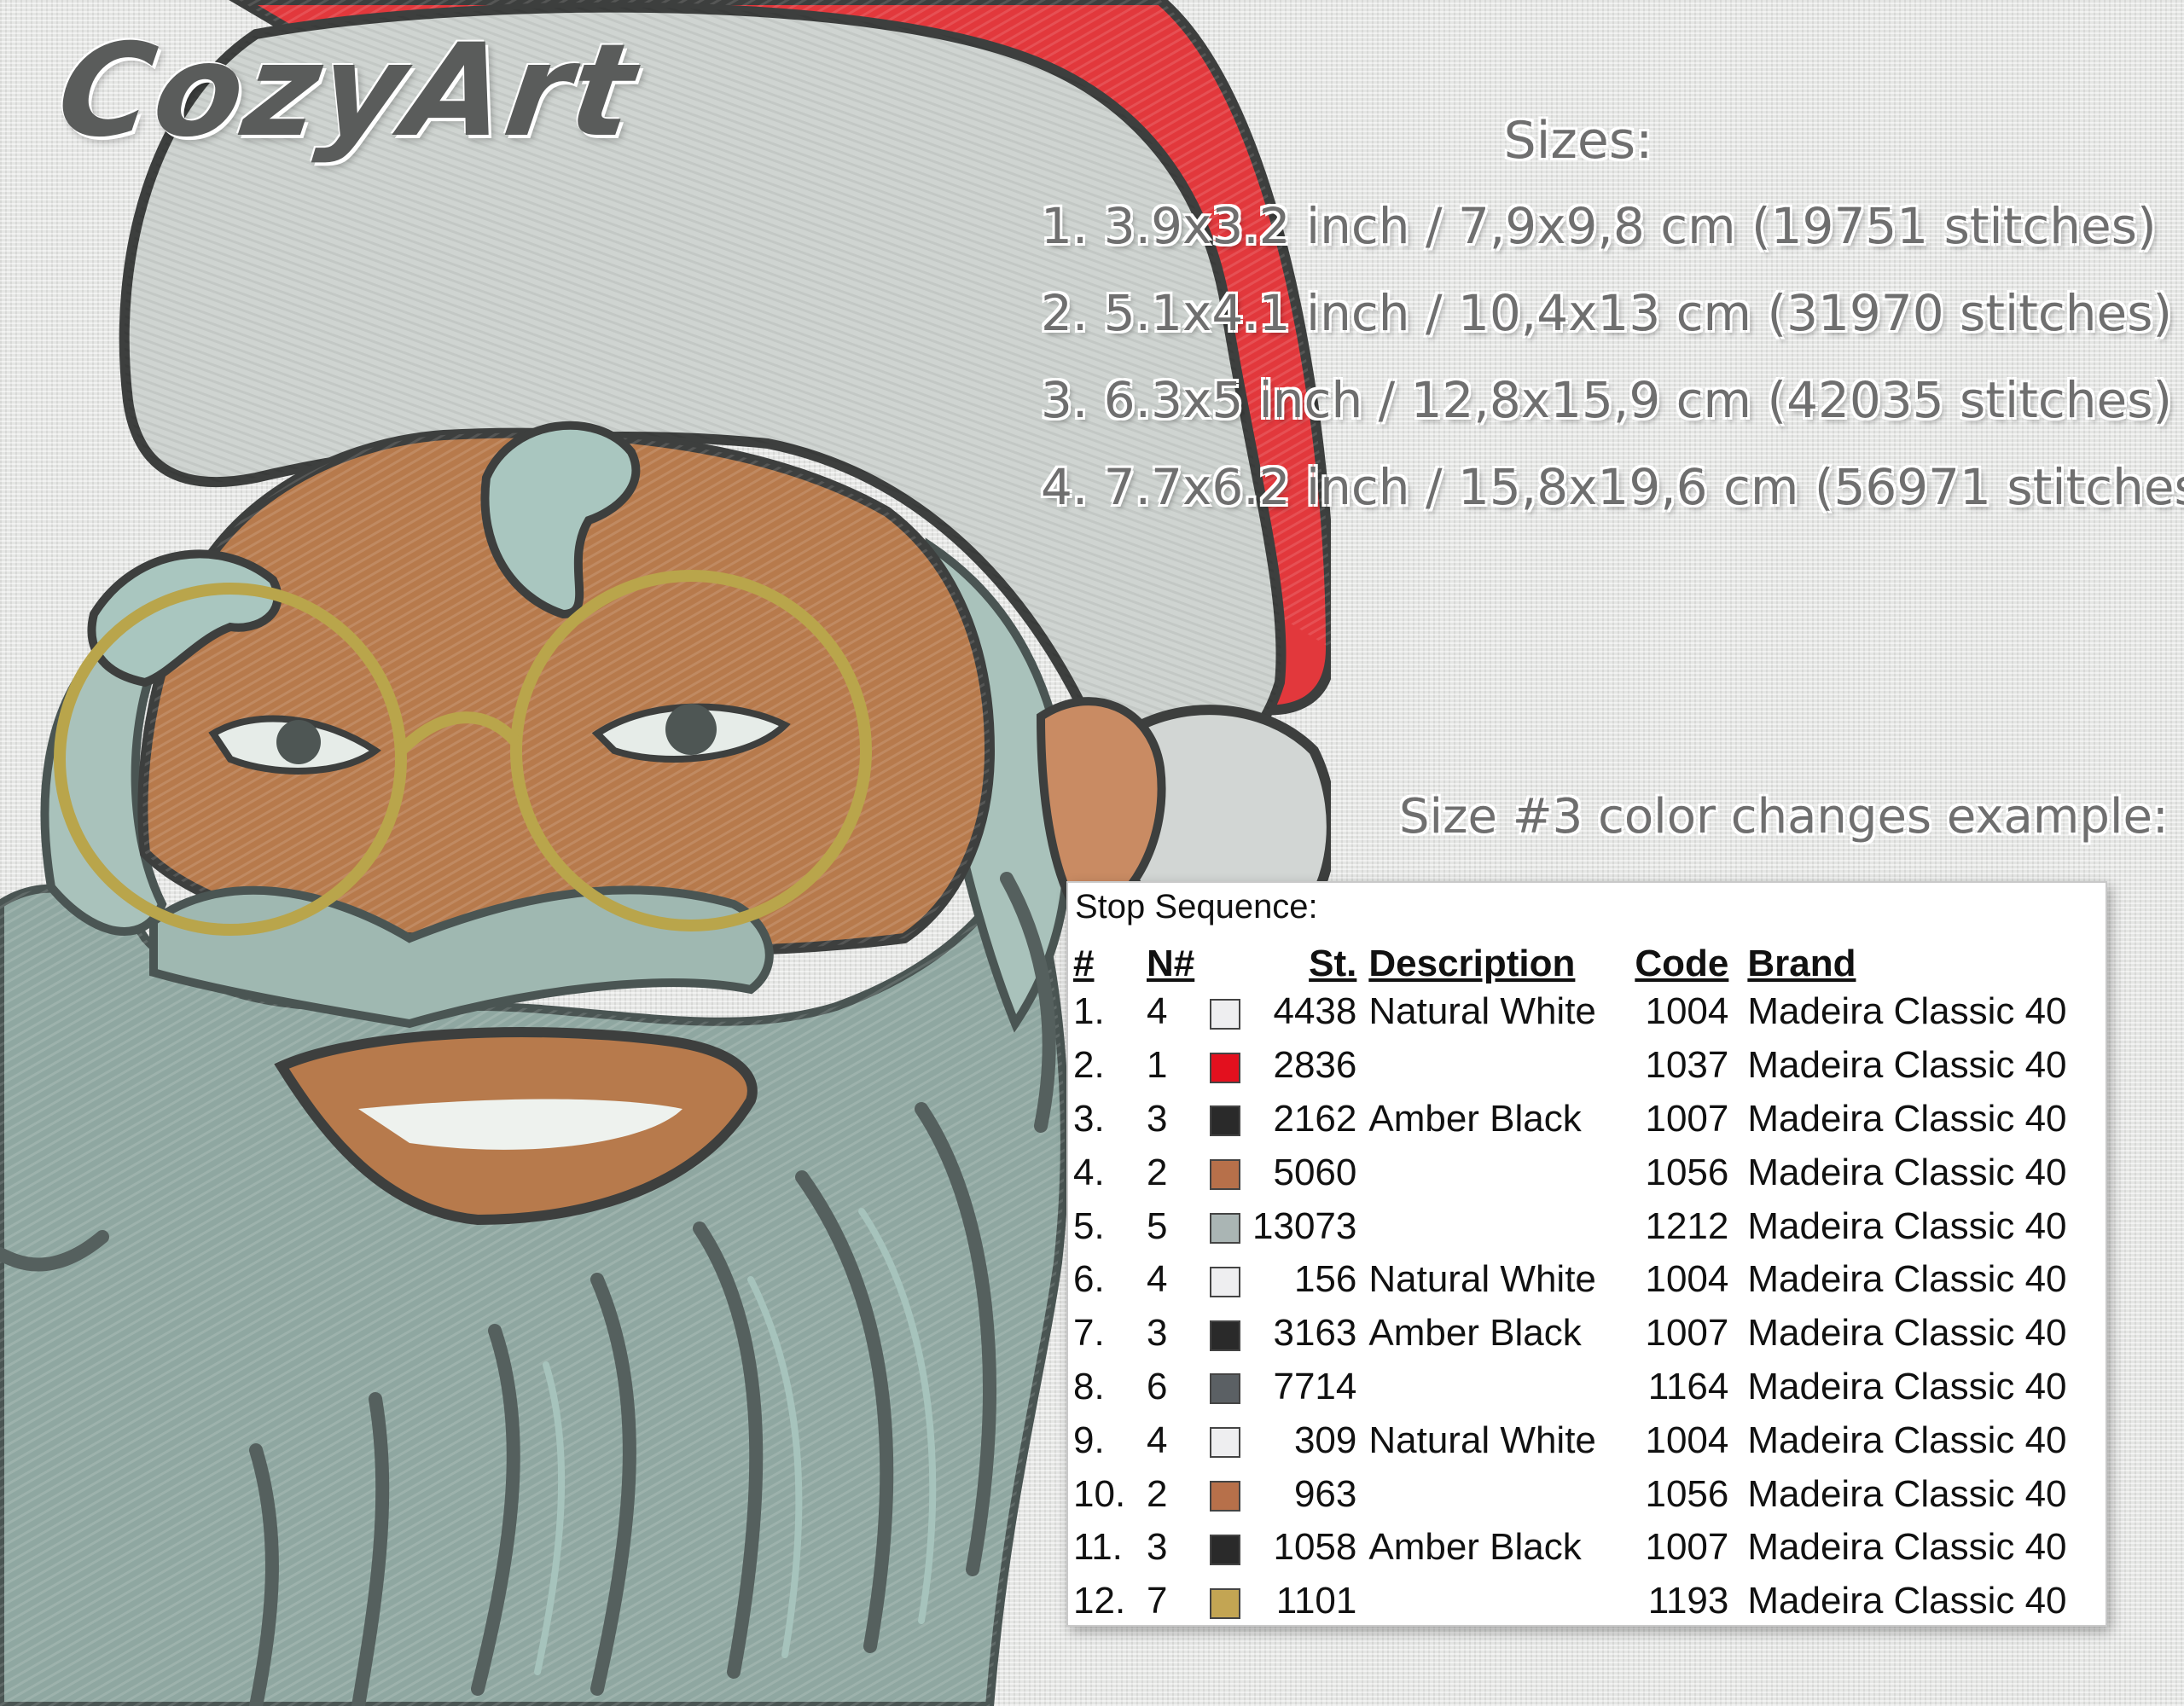 This screenshot has width=2184, height=1706. I want to click on row-needle: 7, so click(1157, 1601).